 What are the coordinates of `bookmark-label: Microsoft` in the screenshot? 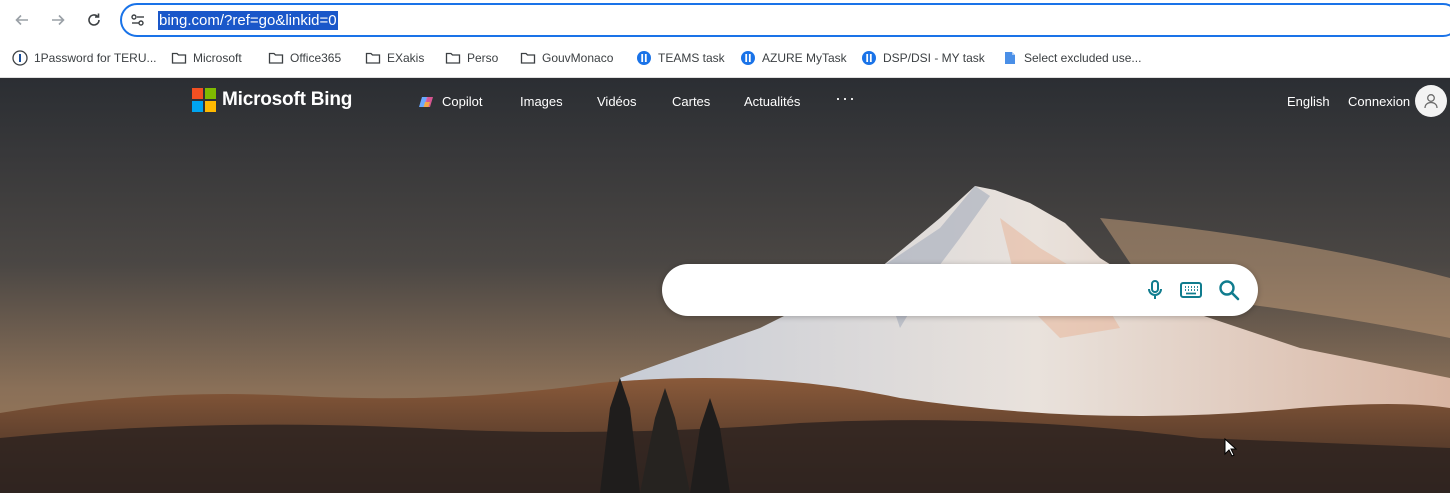 It's located at (217, 58).